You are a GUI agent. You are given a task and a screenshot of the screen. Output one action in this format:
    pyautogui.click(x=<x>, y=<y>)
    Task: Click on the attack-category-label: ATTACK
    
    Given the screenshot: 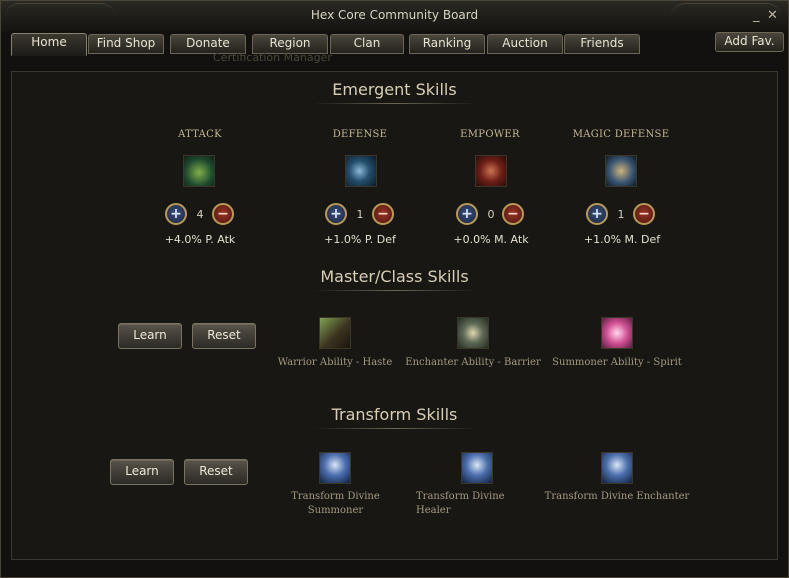 What is the action you would take?
    pyautogui.click(x=200, y=134)
    